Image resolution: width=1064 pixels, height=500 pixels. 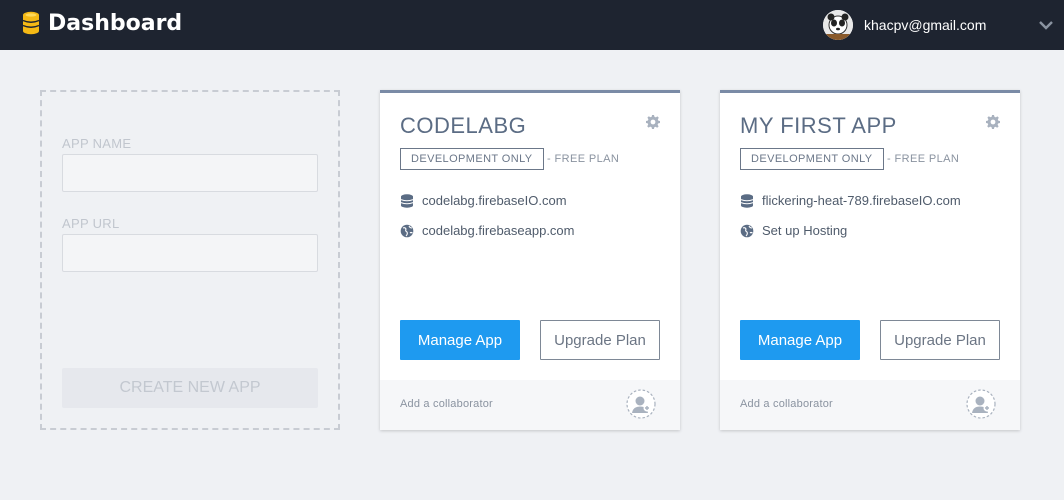 I want to click on chevron-down-icon, so click(x=1046, y=25).